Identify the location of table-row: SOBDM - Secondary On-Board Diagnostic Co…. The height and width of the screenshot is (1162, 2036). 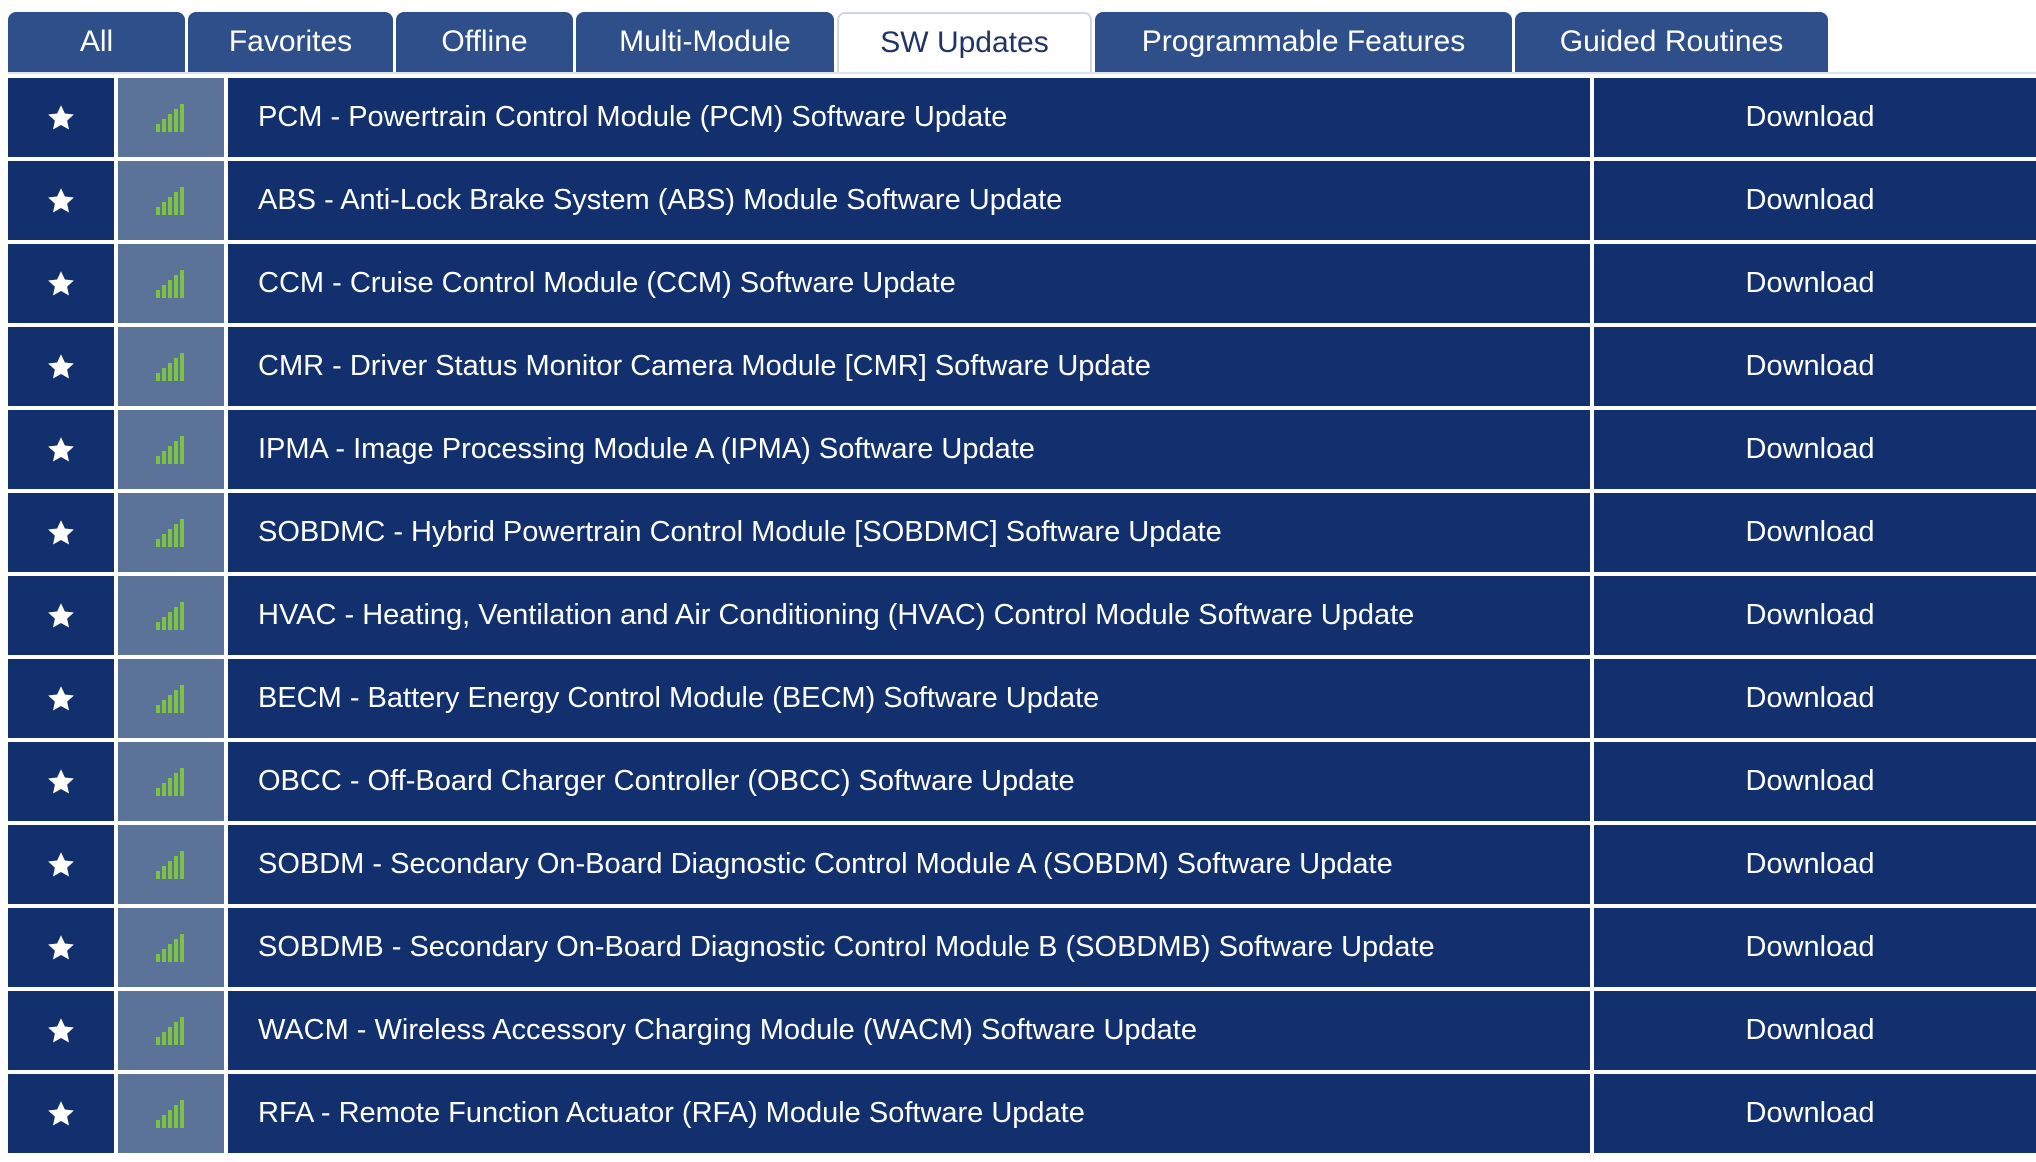
(1022, 864).